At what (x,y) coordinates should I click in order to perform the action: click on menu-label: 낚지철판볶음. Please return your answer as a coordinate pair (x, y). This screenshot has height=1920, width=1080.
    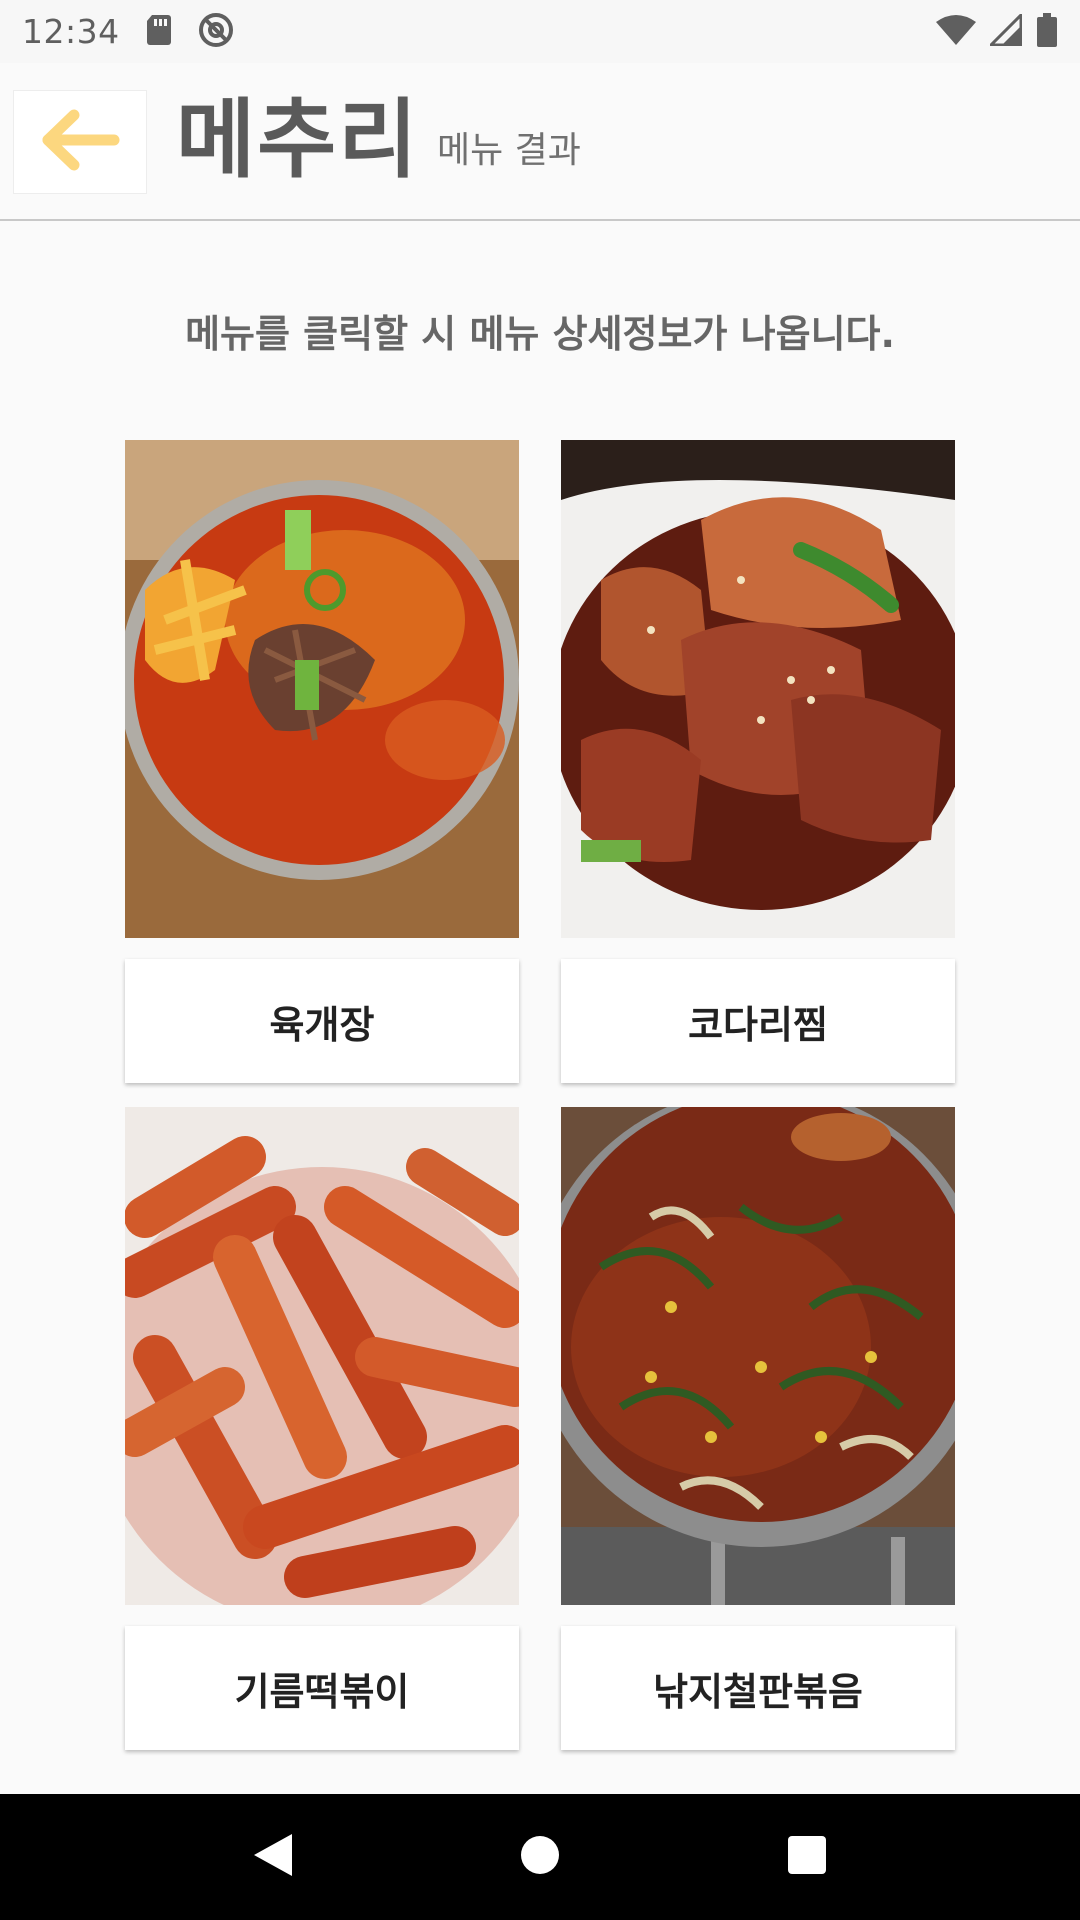
    Looking at the image, I should click on (758, 1688).